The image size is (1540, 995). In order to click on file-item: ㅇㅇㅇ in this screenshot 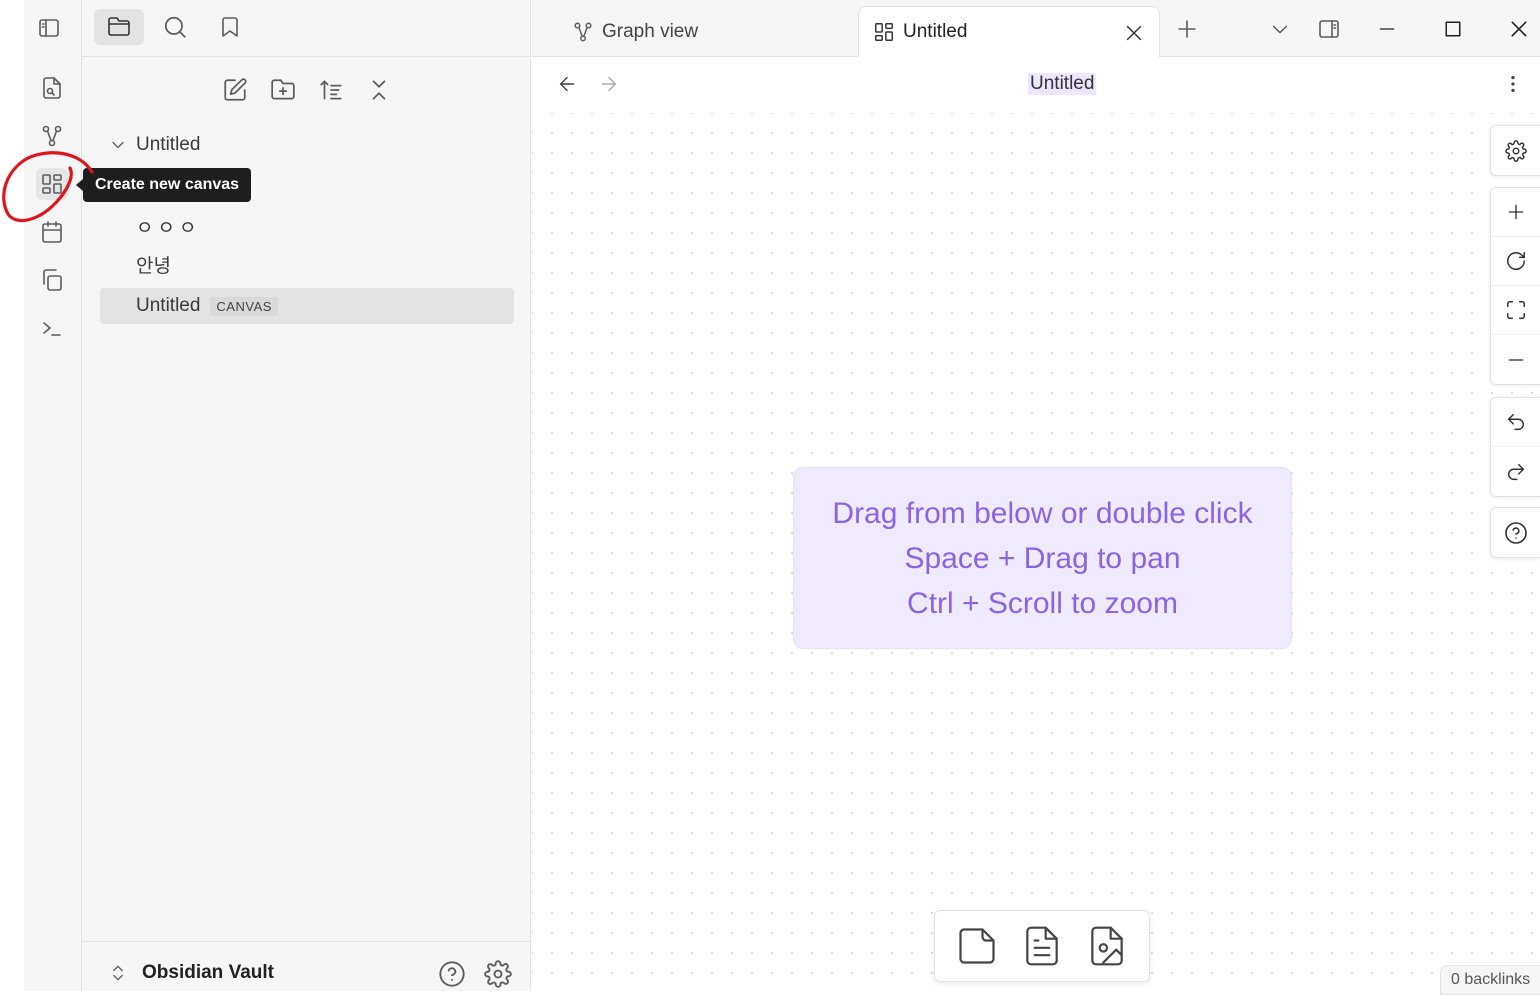, I will do `click(168, 226)`.